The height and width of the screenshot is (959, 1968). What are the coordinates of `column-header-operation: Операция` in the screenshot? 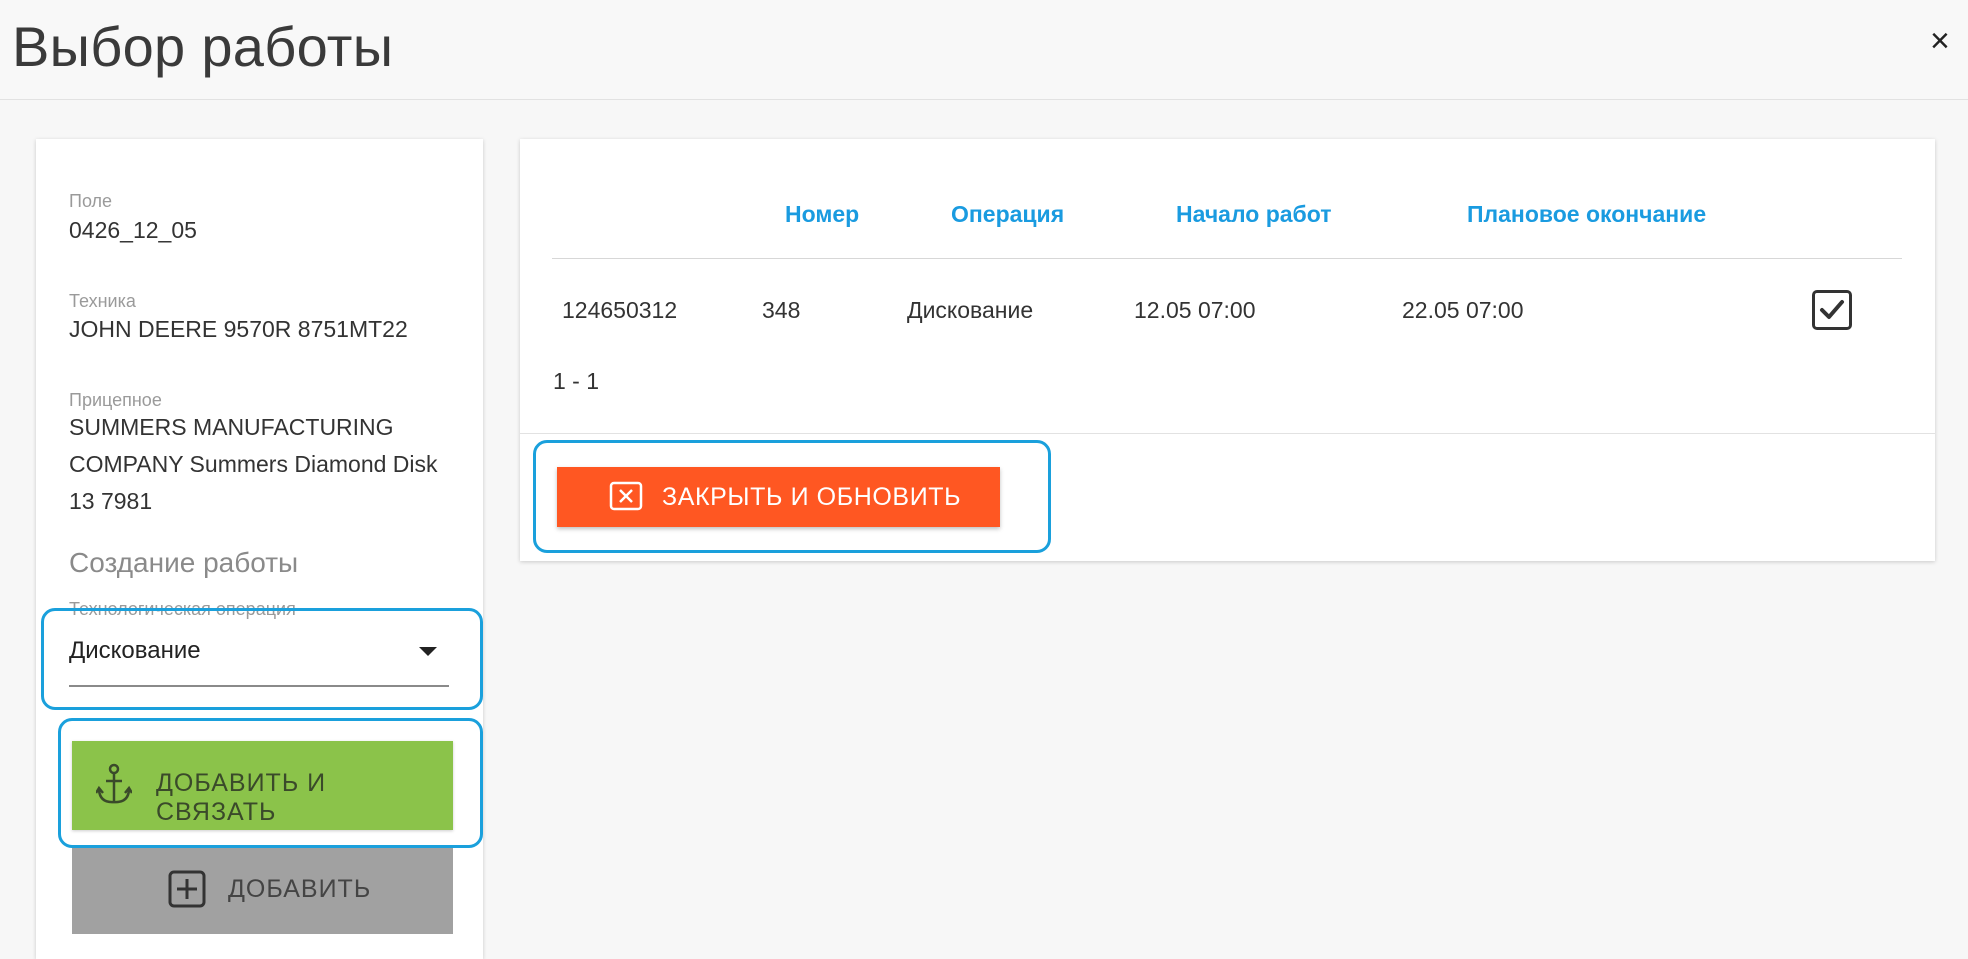 It's located at (1007, 214).